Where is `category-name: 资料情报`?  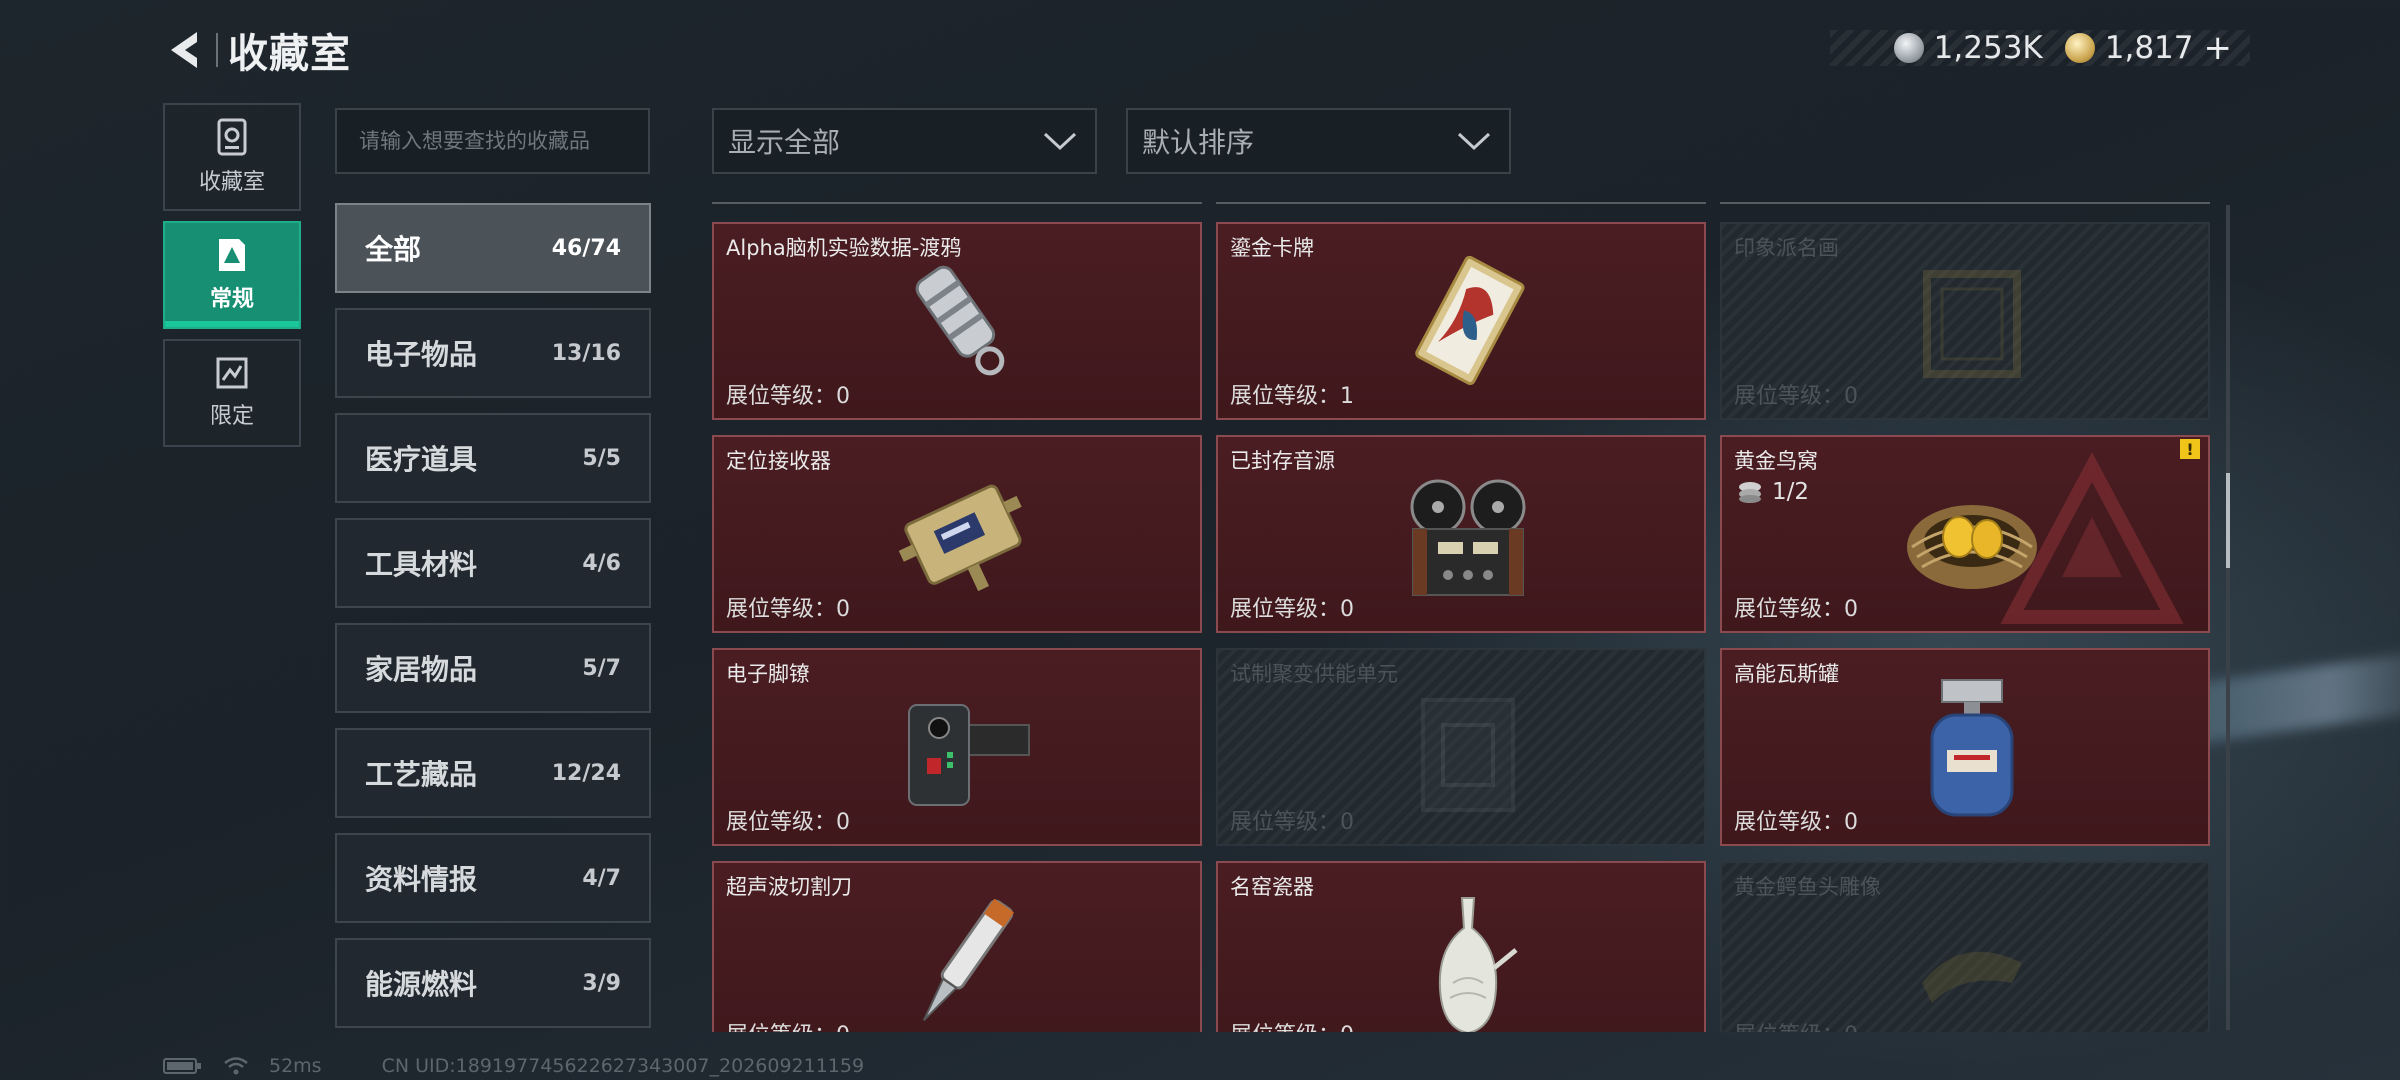 category-name: 资料情报 is located at coordinates (421, 879).